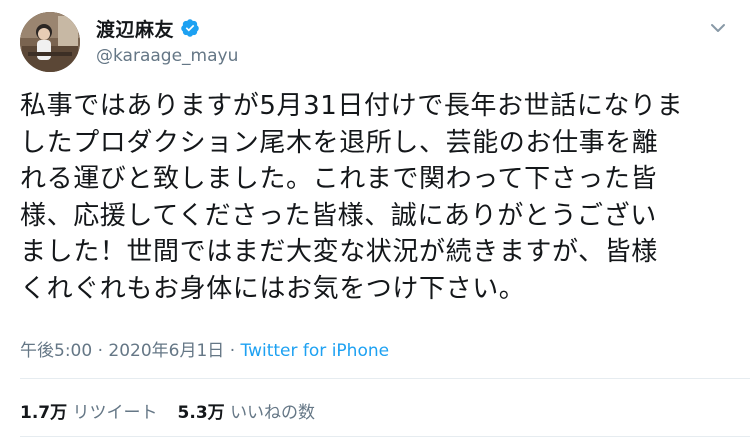 This screenshot has height=438, width=750. I want to click on display-name-row: 渡辺麻友, so click(167, 28).